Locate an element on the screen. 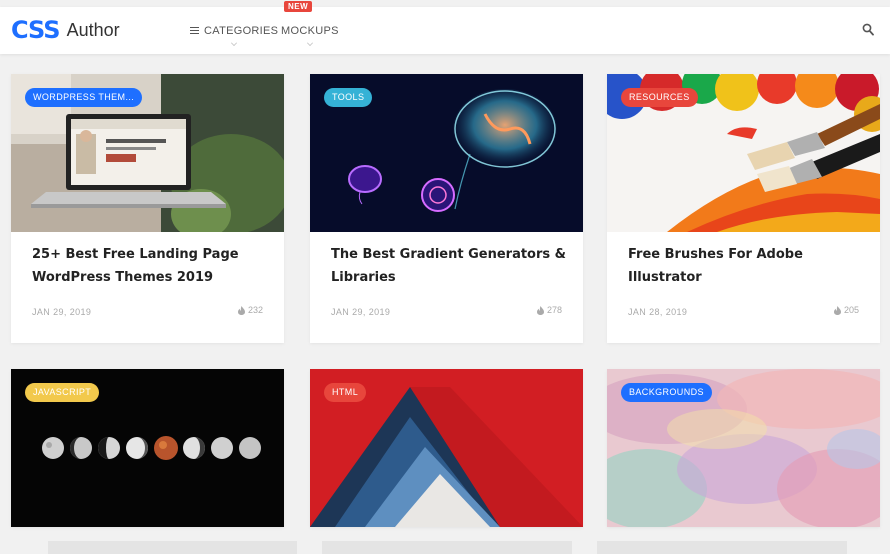  post-views: 205 is located at coordinates (846, 310).